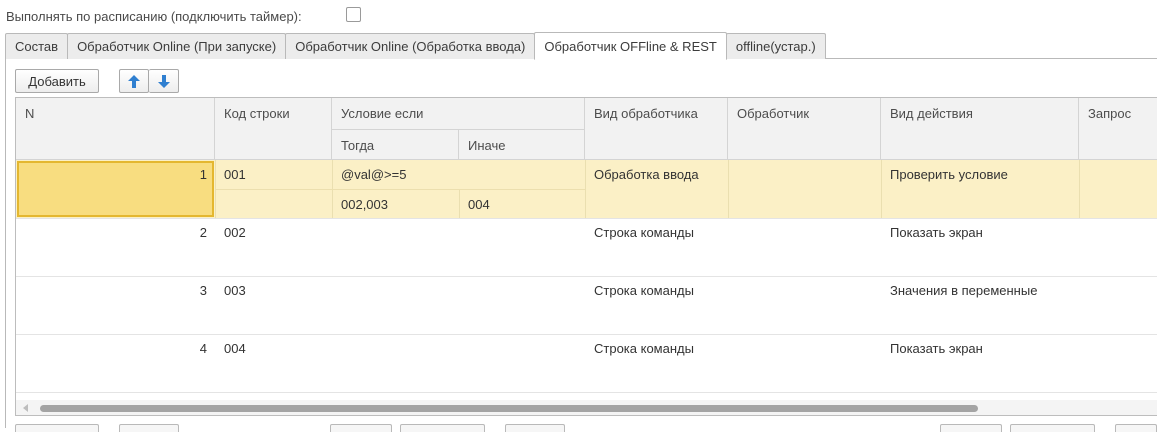  I want to click on tab-label: offline(устар.), so click(775, 46).